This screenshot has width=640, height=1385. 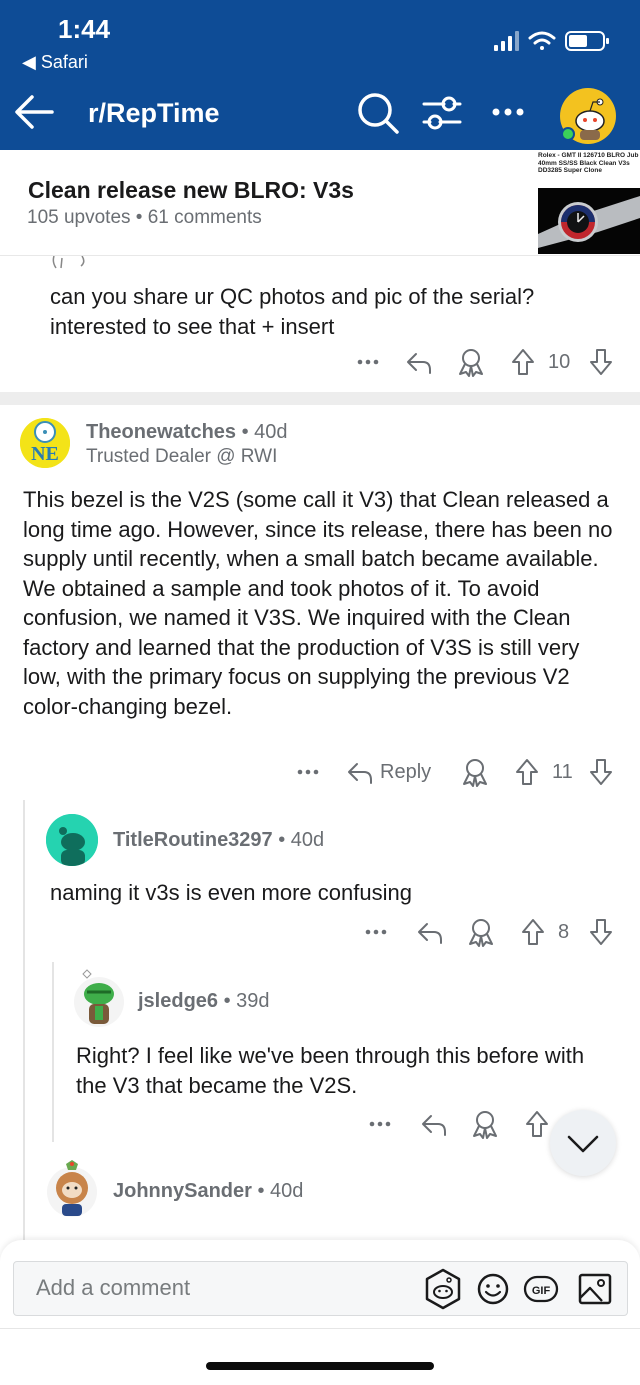 What do you see at coordinates (406, 771) in the screenshot?
I see `reply-label: Reply` at bounding box center [406, 771].